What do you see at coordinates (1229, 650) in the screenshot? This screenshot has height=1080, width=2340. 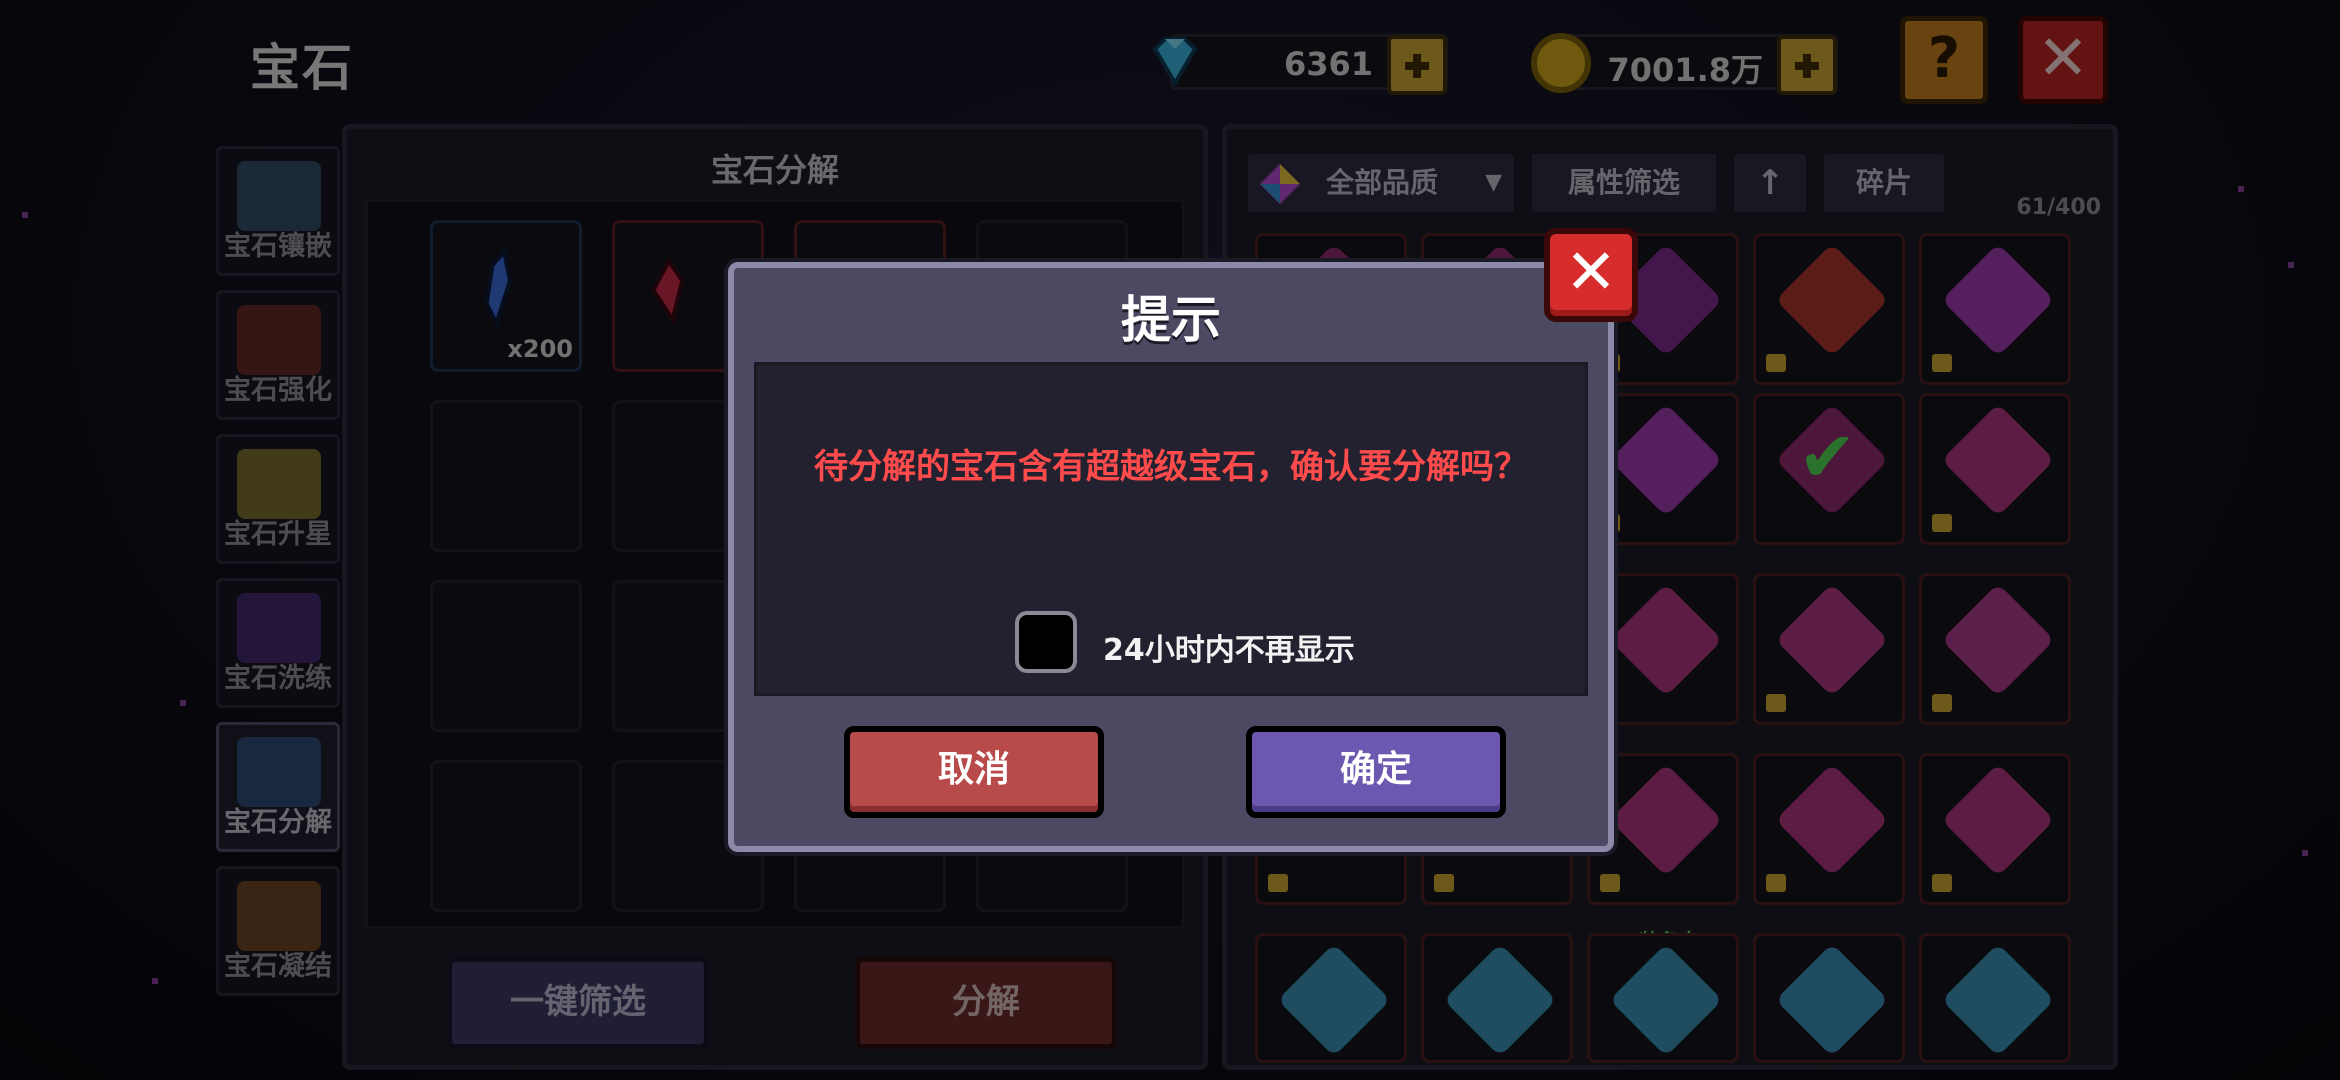 I see `checkbox-label: 24小时内不再显示` at bounding box center [1229, 650].